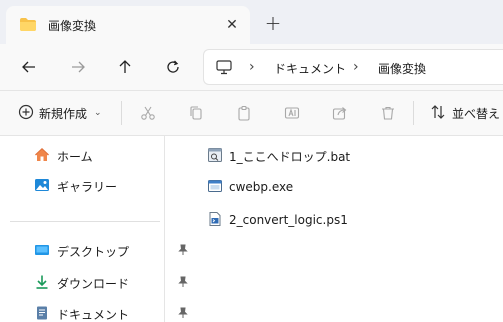 Image resolution: width=503 pixels, height=322 pixels. I want to click on refresh-icon, so click(173, 67).